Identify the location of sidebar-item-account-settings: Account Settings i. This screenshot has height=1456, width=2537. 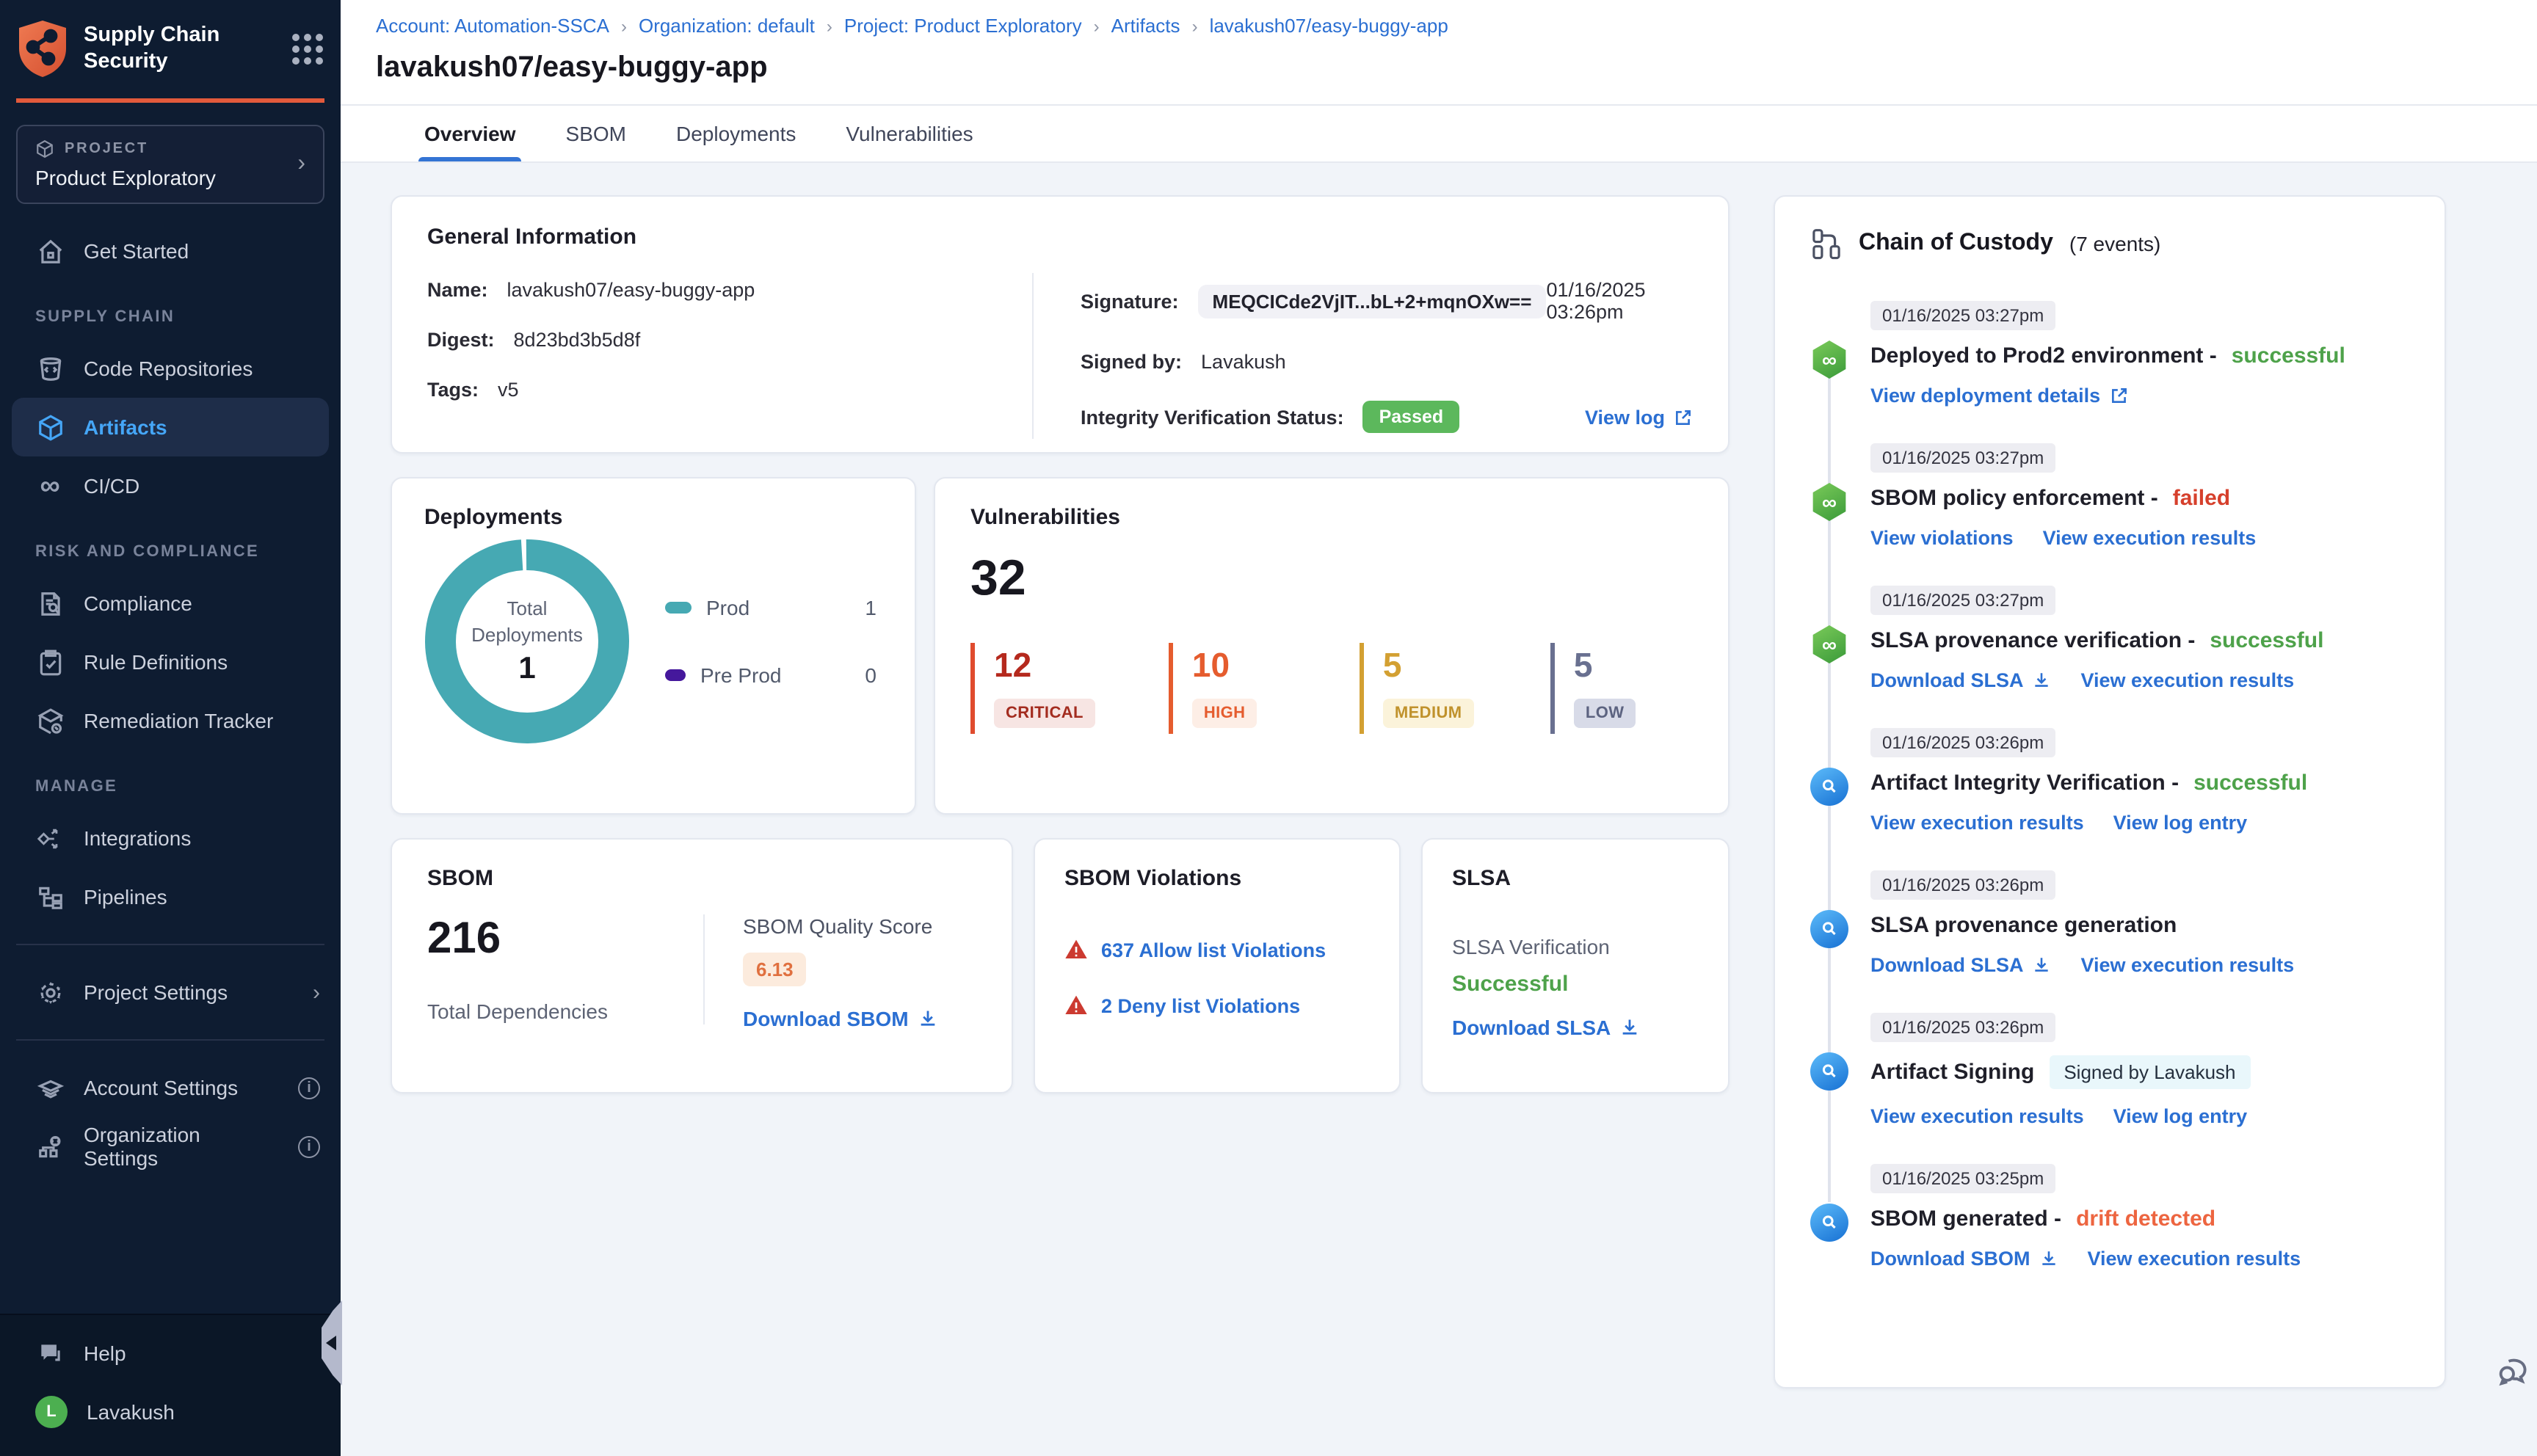
(170, 1087).